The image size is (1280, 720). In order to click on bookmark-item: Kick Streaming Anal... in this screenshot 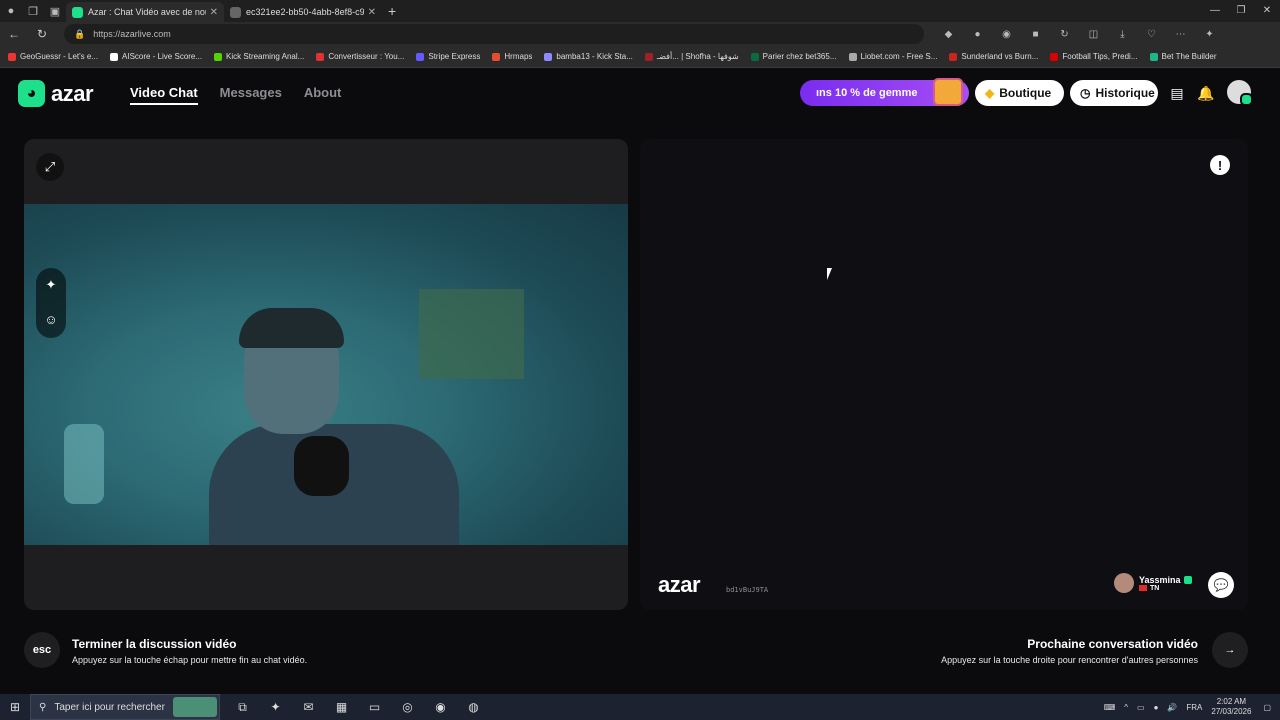, I will do `click(259, 56)`.